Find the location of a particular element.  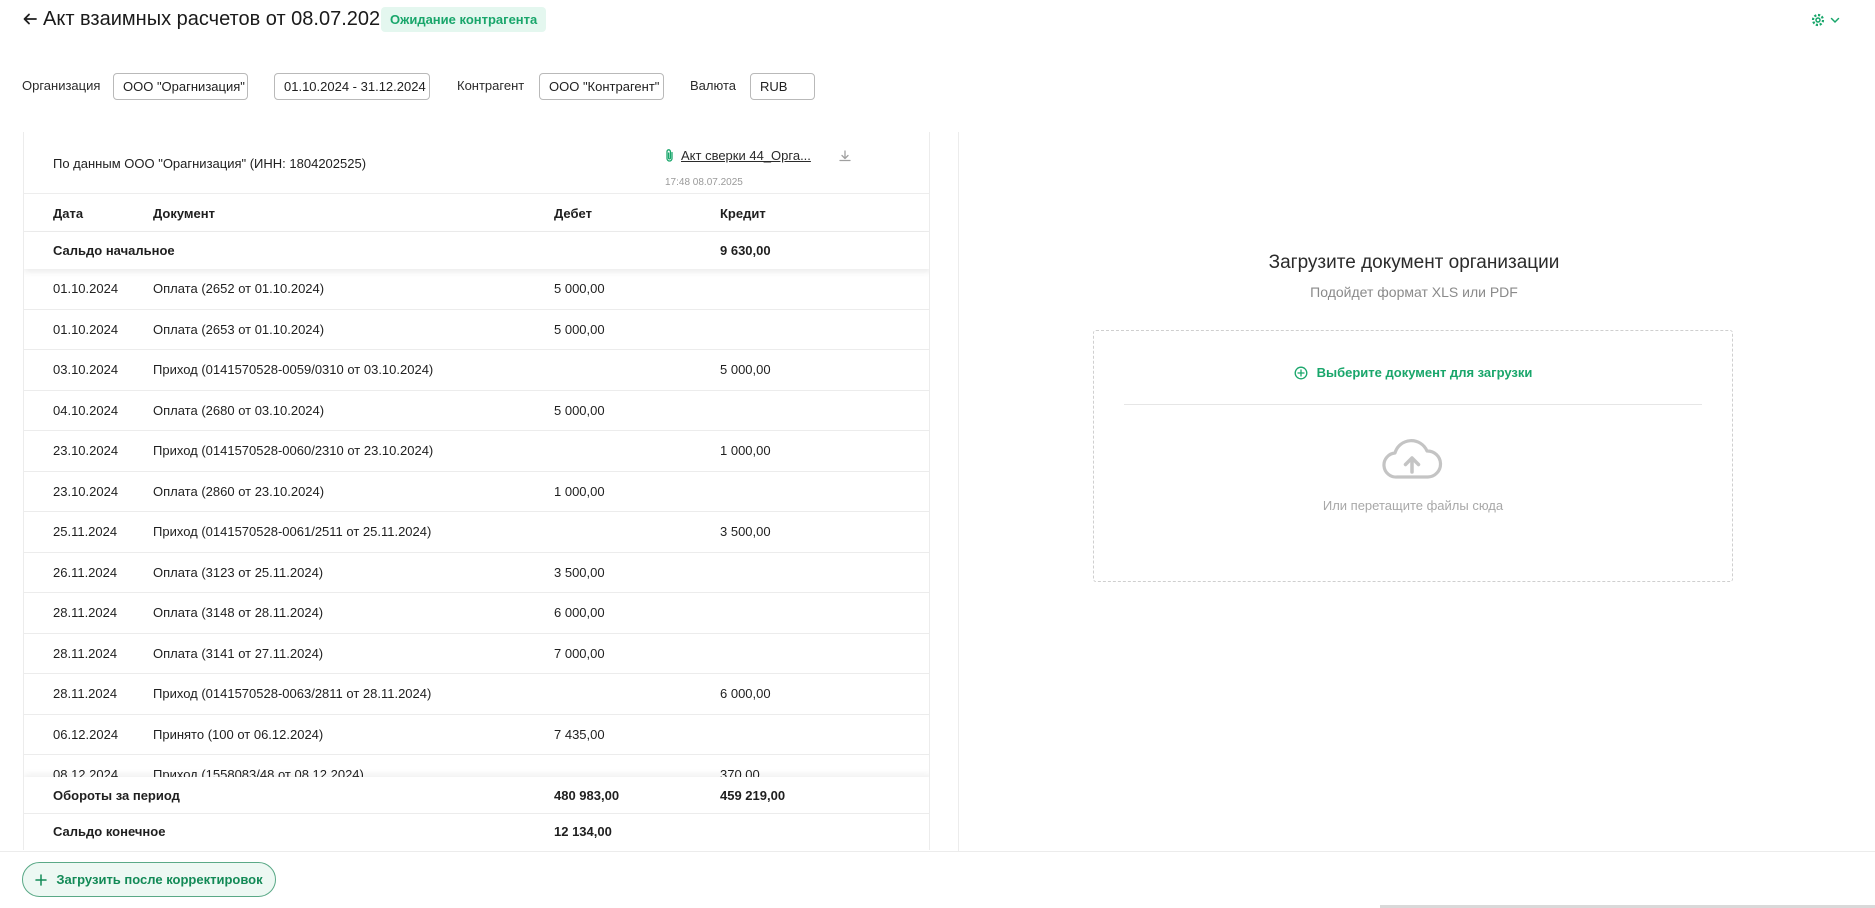

panel-divider is located at coordinates (958, 492).